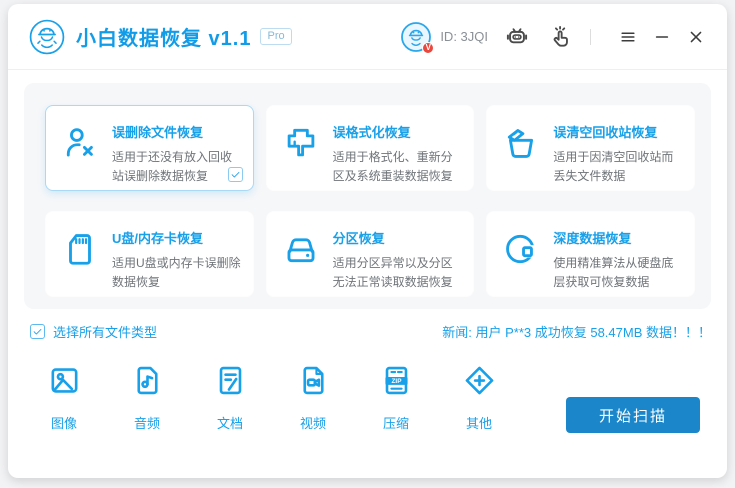  What do you see at coordinates (301, 143) in the screenshot?
I see `format-brush-icon` at bounding box center [301, 143].